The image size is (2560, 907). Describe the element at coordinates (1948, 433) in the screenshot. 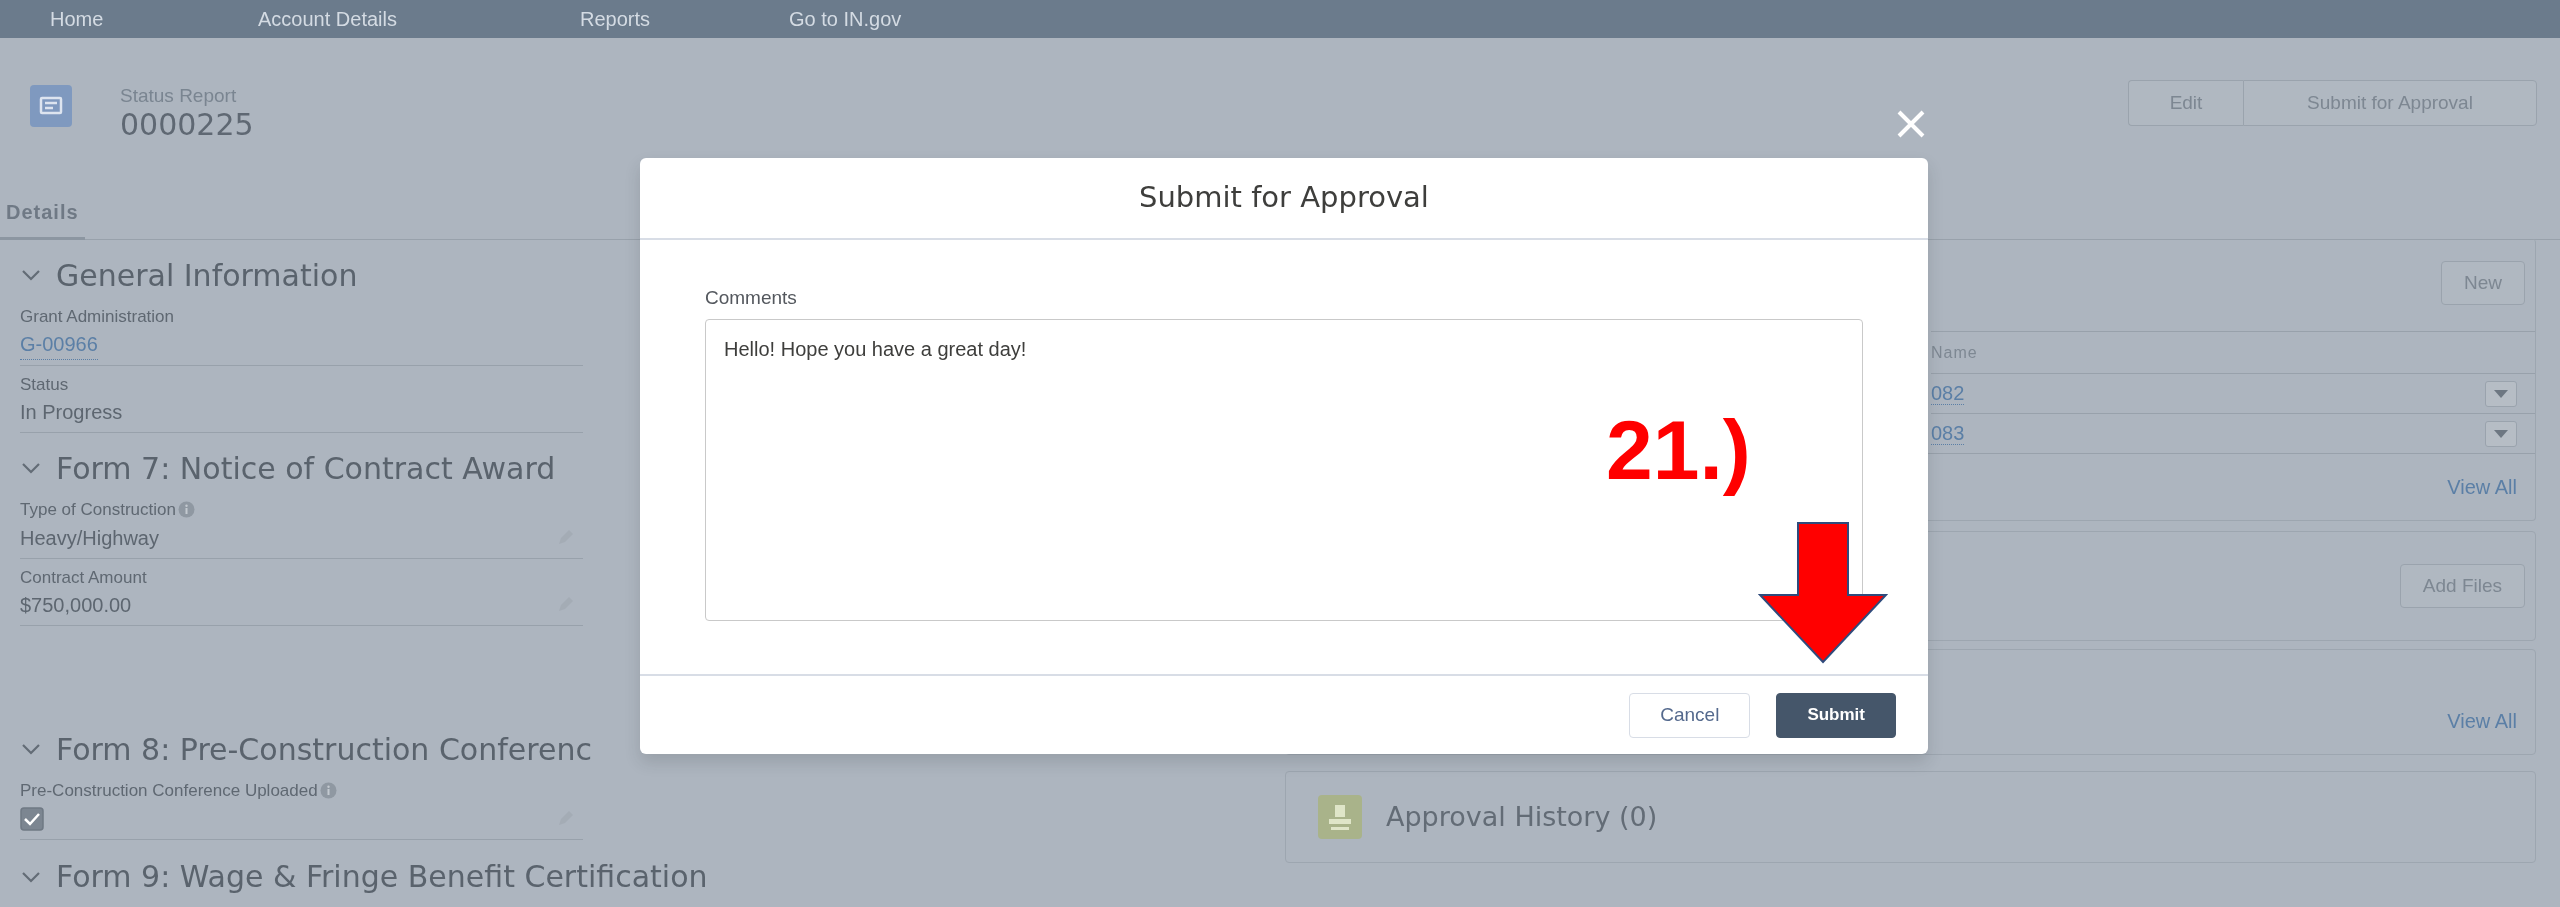

I see `record-link: 083` at that location.